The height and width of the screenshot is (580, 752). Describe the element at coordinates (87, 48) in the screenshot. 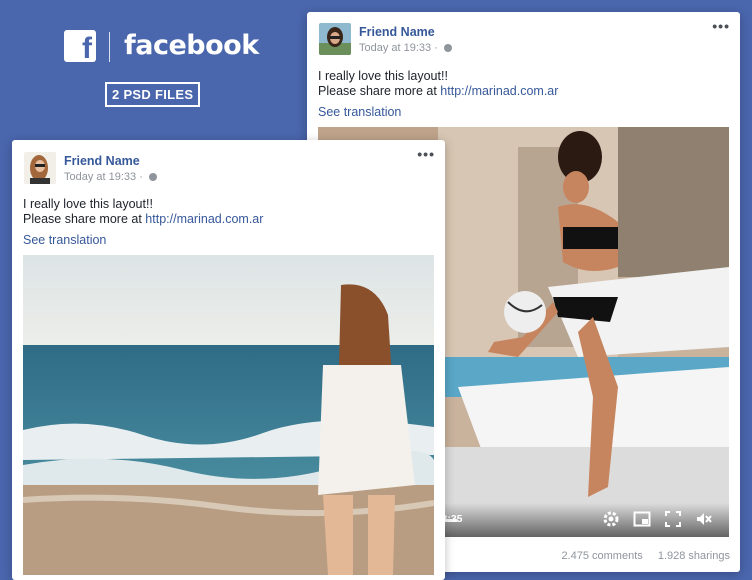

I see `logo-letter: f` at that location.